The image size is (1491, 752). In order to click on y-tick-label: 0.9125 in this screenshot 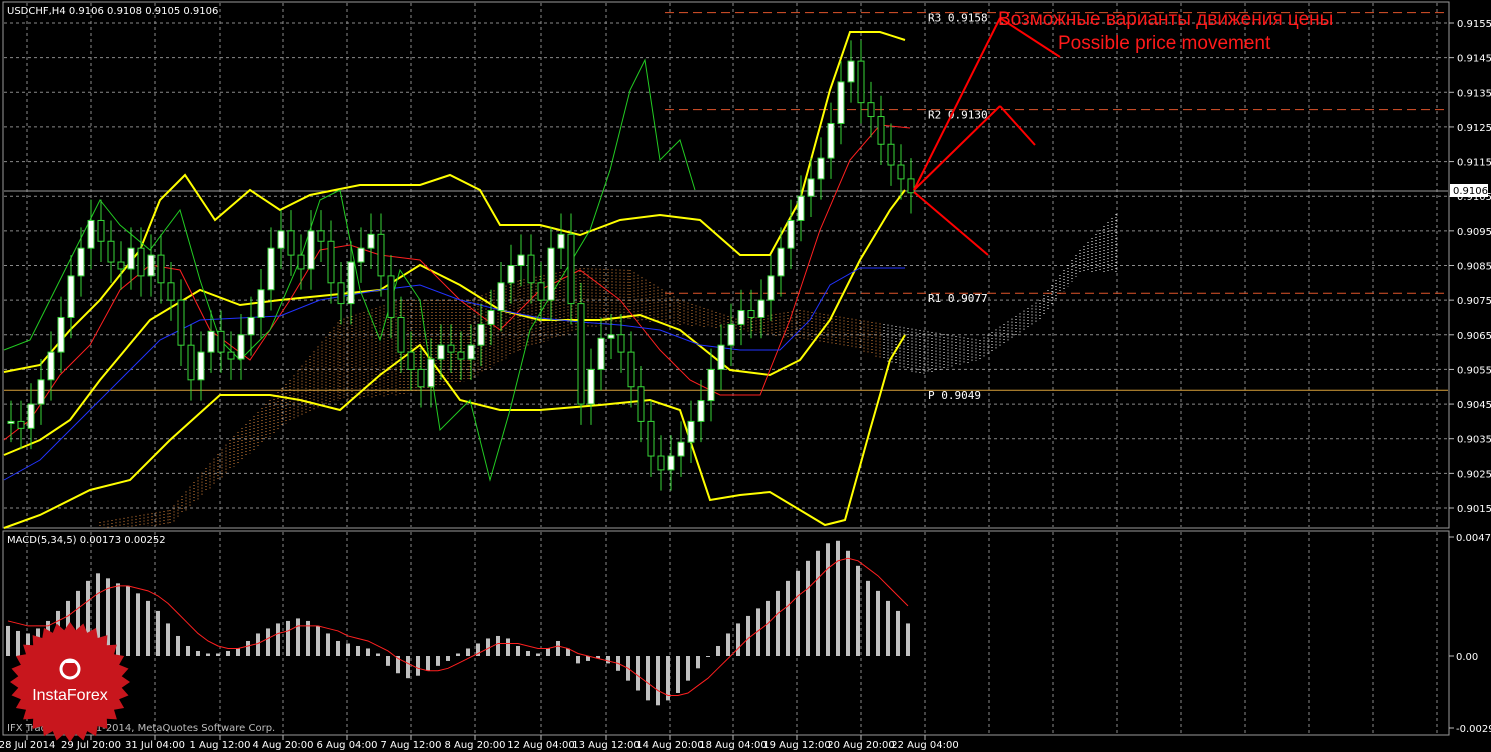, I will do `click(1474, 128)`.